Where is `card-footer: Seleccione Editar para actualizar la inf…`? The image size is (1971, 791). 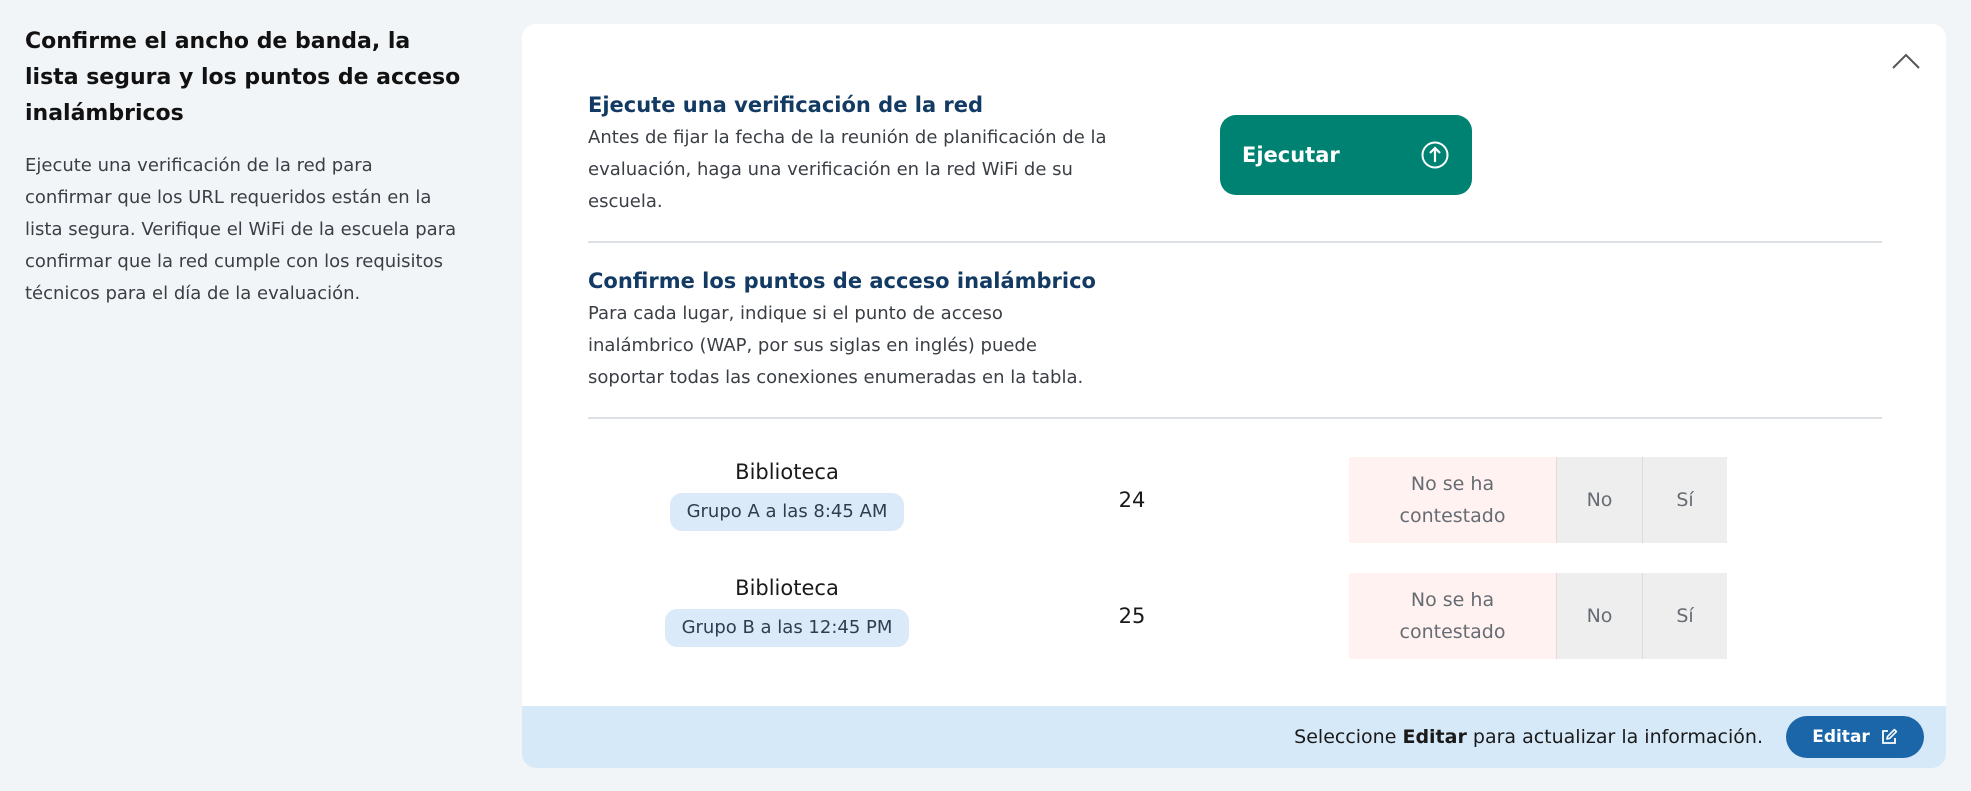
card-footer: Seleccione Editar para actualizar la inf… is located at coordinates (1234, 737).